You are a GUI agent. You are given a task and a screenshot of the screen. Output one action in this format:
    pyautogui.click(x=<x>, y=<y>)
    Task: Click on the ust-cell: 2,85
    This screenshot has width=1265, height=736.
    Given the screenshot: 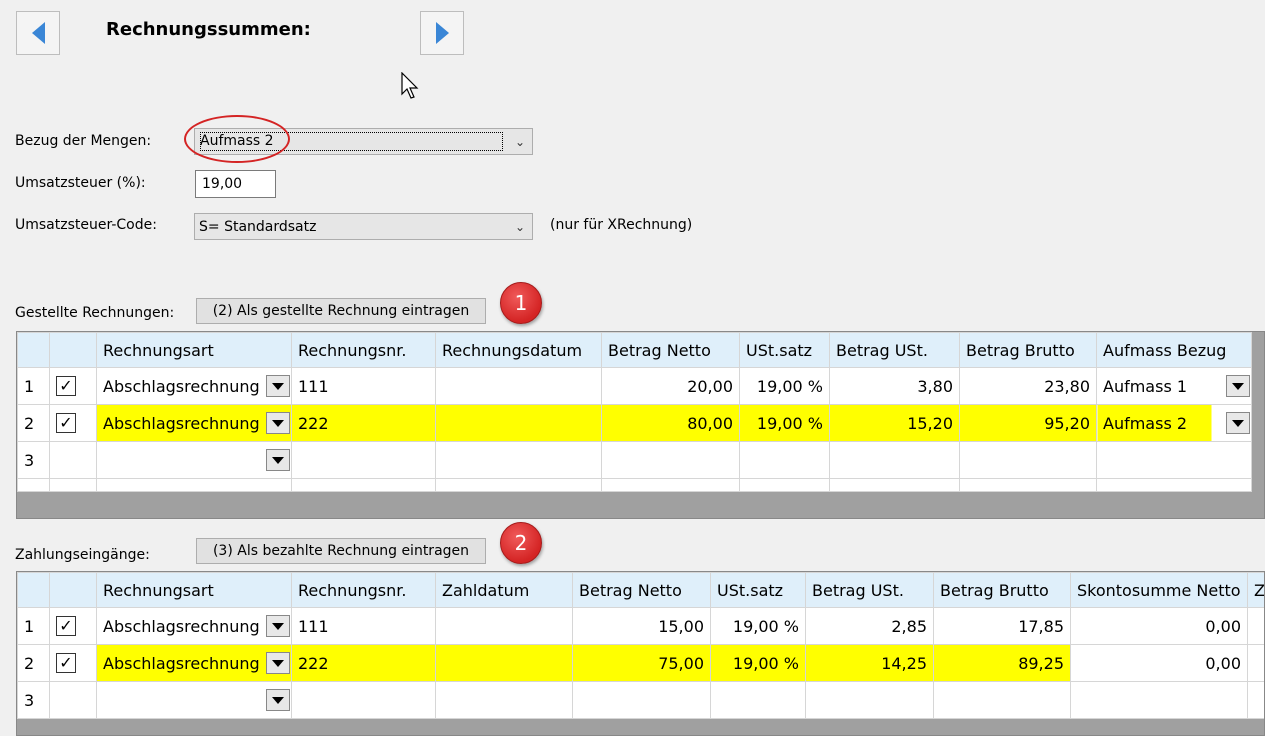 What is the action you would take?
    pyautogui.click(x=869, y=626)
    